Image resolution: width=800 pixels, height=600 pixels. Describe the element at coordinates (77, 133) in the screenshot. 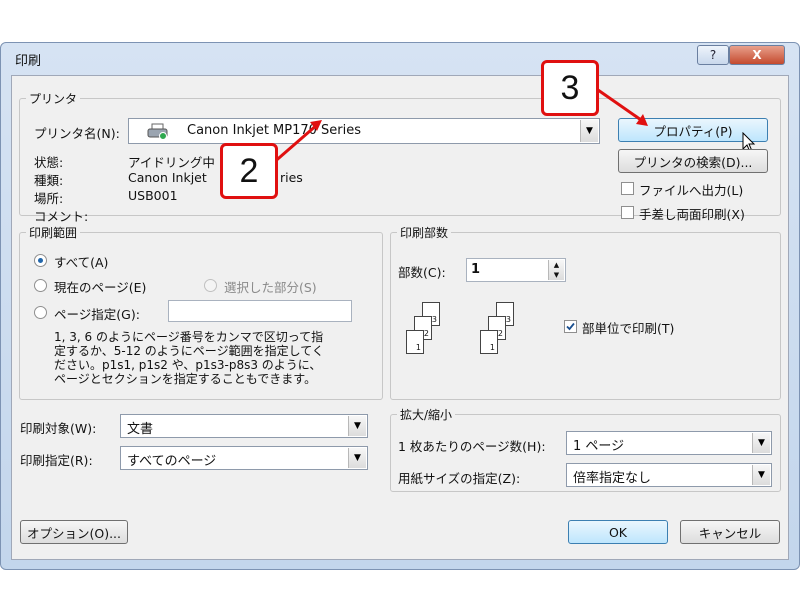

I see `printer-name-label: プリンタ名(N):` at that location.